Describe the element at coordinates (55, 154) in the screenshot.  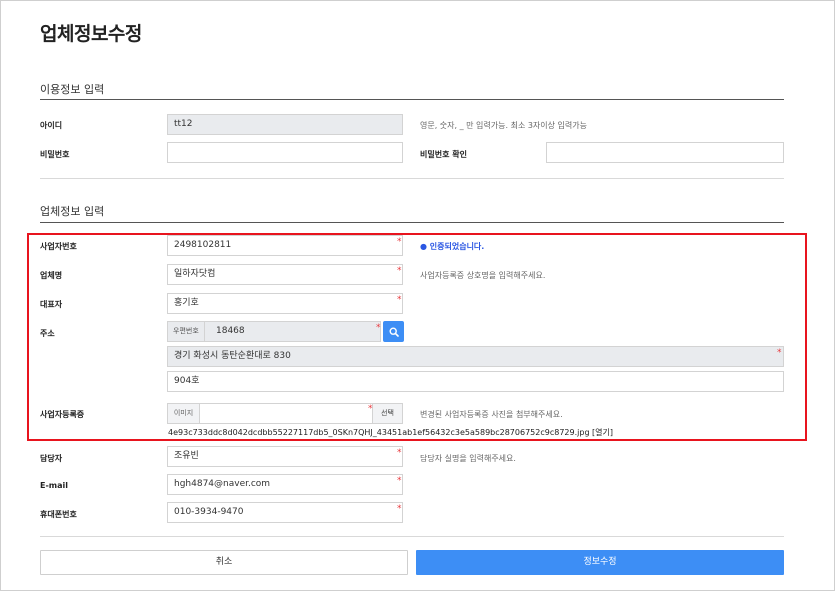
I see `password-label: 비밀번호` at that location.